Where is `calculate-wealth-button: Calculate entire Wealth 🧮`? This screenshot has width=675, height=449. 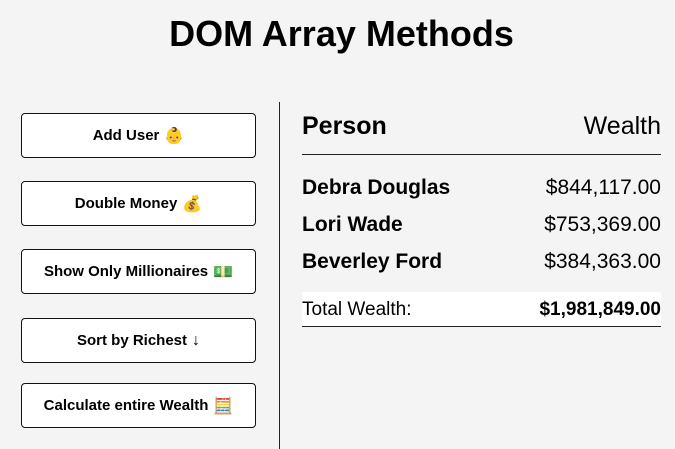
calculate-wealth-button: Calculate entire Wealth 🧮 is located at coordinates (138, 405).